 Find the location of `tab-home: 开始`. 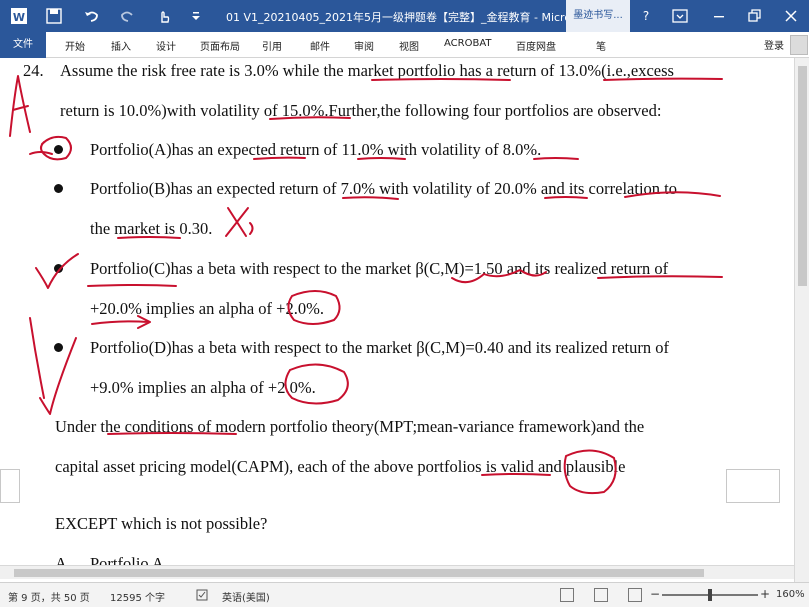

tab-home: 开始 is located at coordinates (75, 45).